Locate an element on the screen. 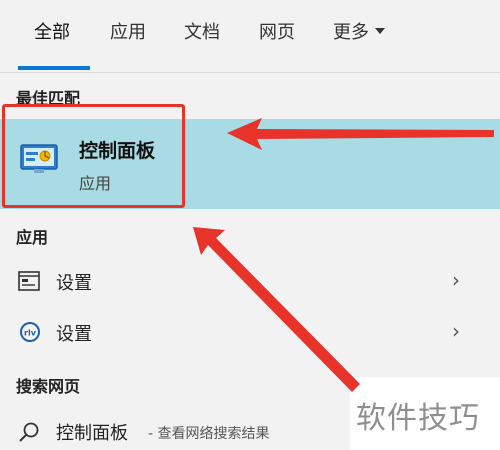 The image size is (500, 450). tab-more-label: 更多 is located at coordinates (351, 32).